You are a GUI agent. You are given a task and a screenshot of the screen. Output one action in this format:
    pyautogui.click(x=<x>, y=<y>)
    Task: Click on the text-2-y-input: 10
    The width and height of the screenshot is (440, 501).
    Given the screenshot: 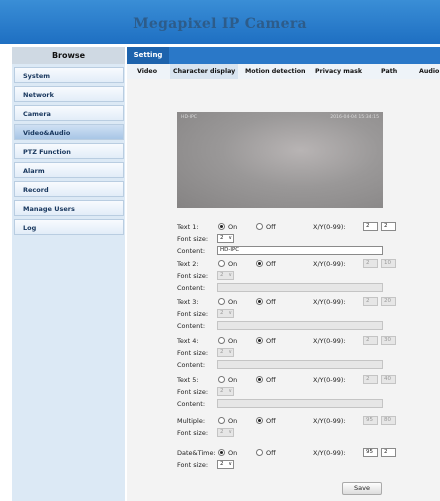 What is the action you would take?
    pyautogui.click(x=388, y=263)
    